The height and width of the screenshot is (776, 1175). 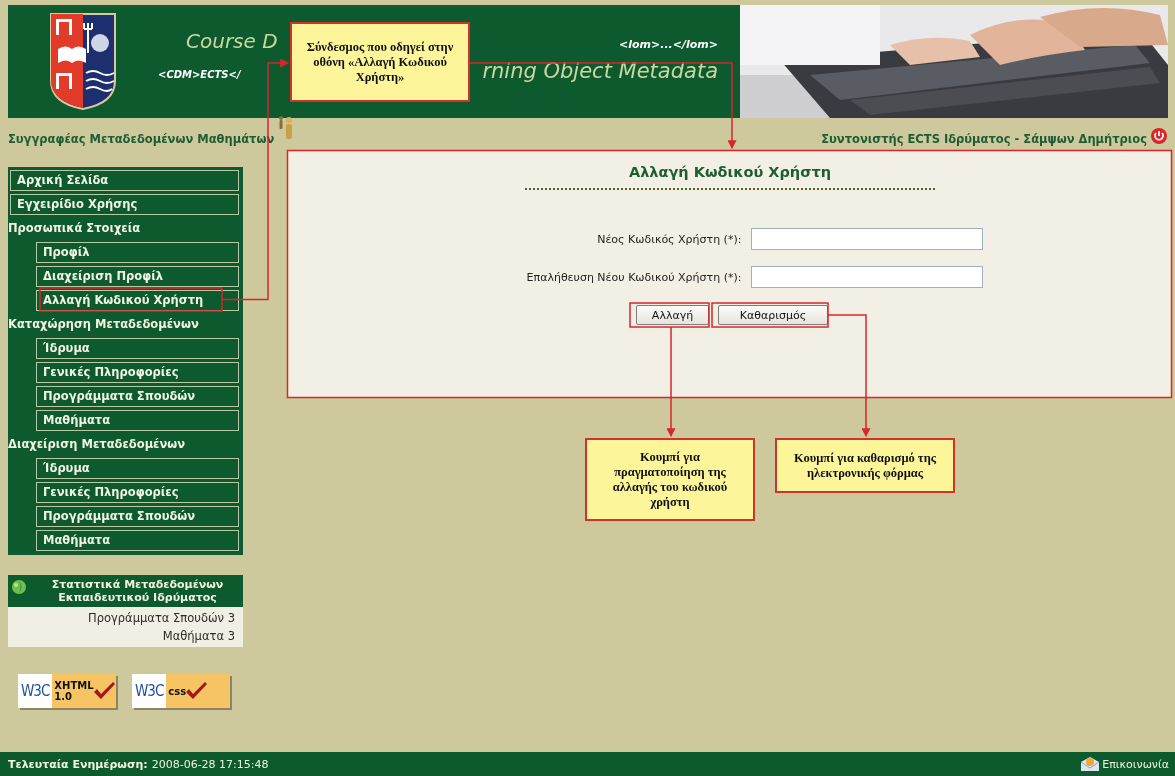 What do you see at coordinates (124, 180) in the screenshot?
I see `menu-link: Αρχική Σελίδα` at bounding box center [124, 180].